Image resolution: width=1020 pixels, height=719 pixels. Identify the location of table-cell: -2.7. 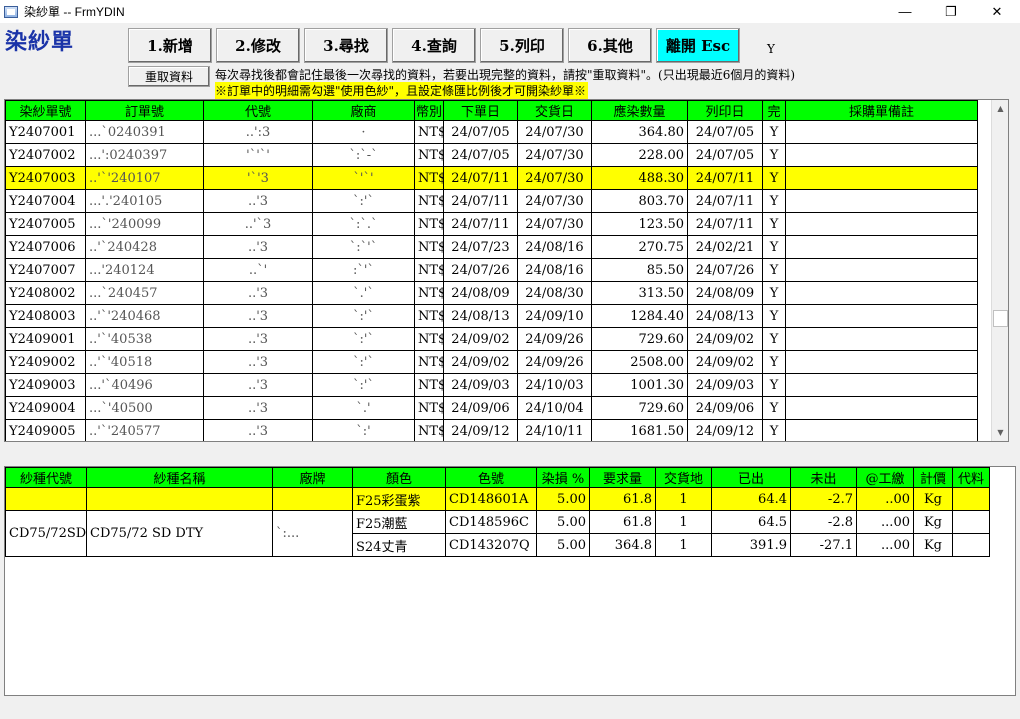
(823, 499).